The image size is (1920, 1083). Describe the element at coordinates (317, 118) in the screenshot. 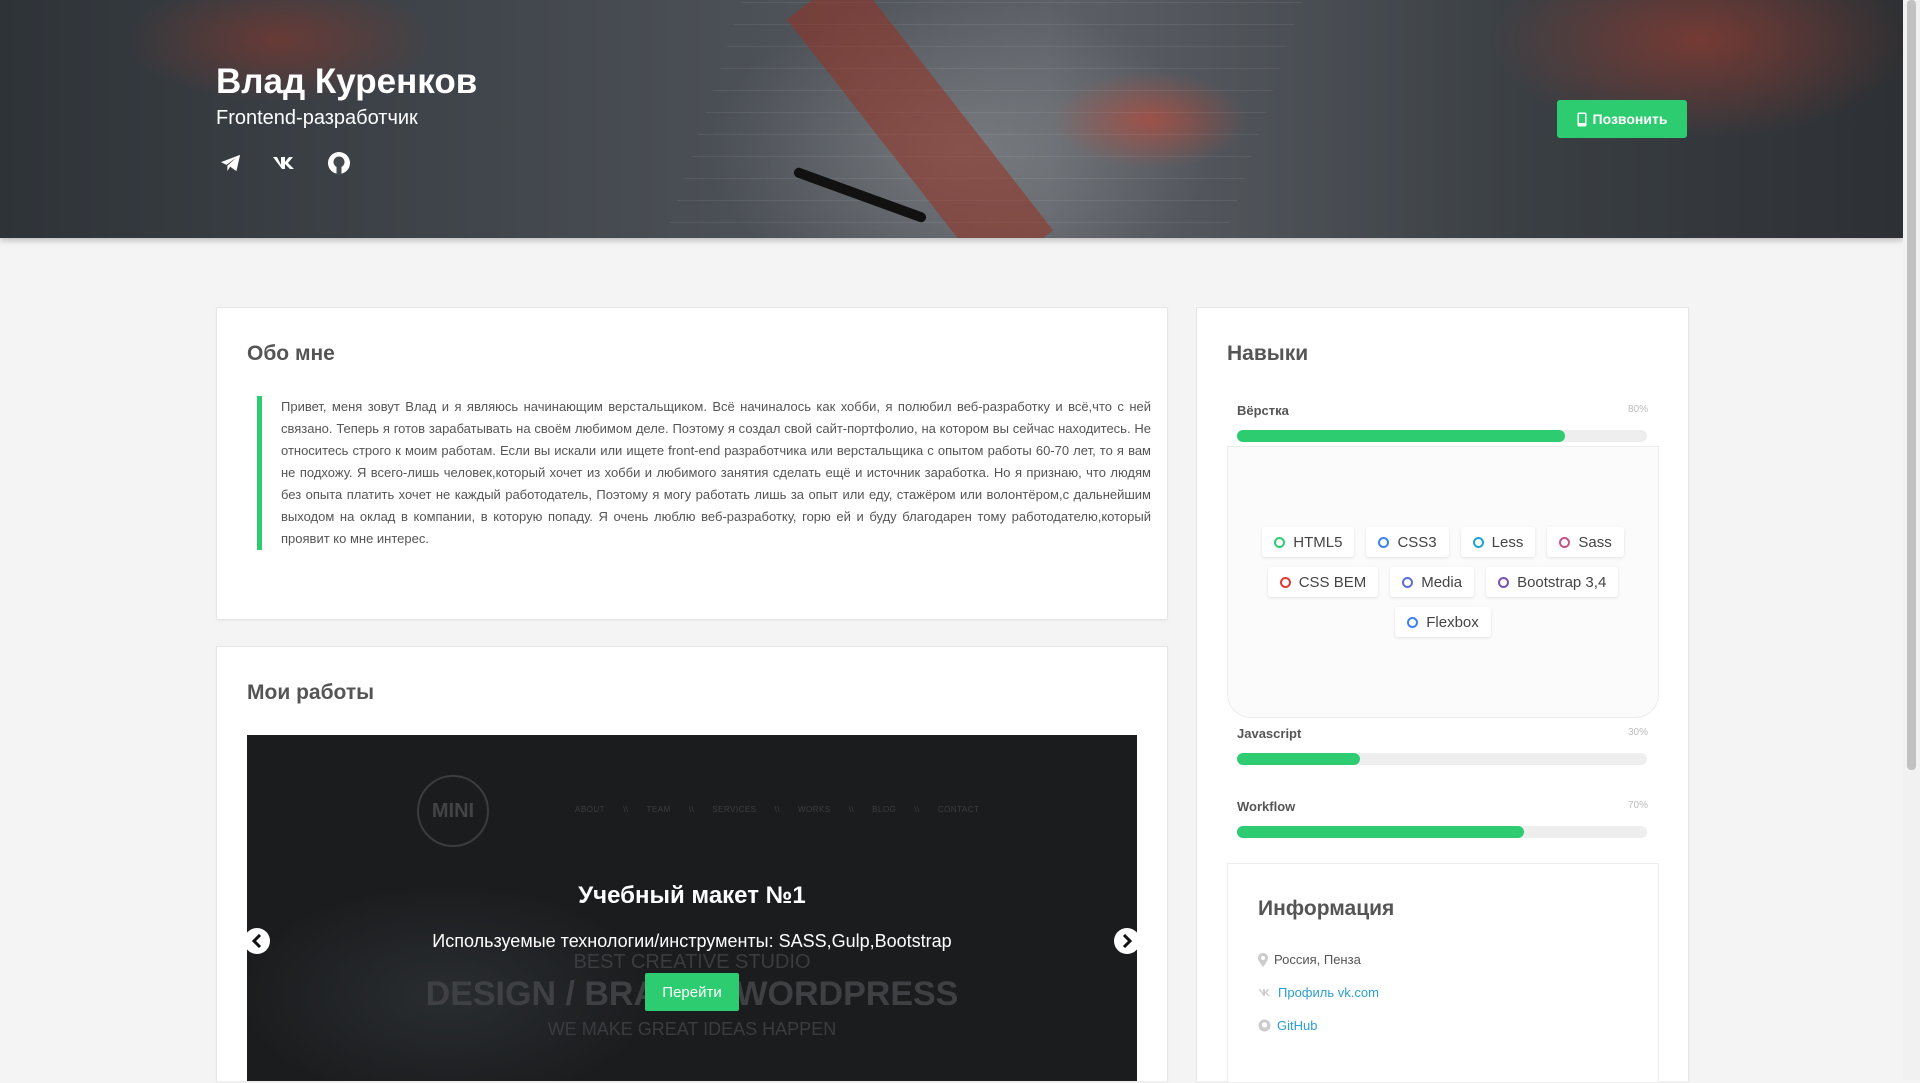

I see `profile-role: Frontend-разработчик` at that location.